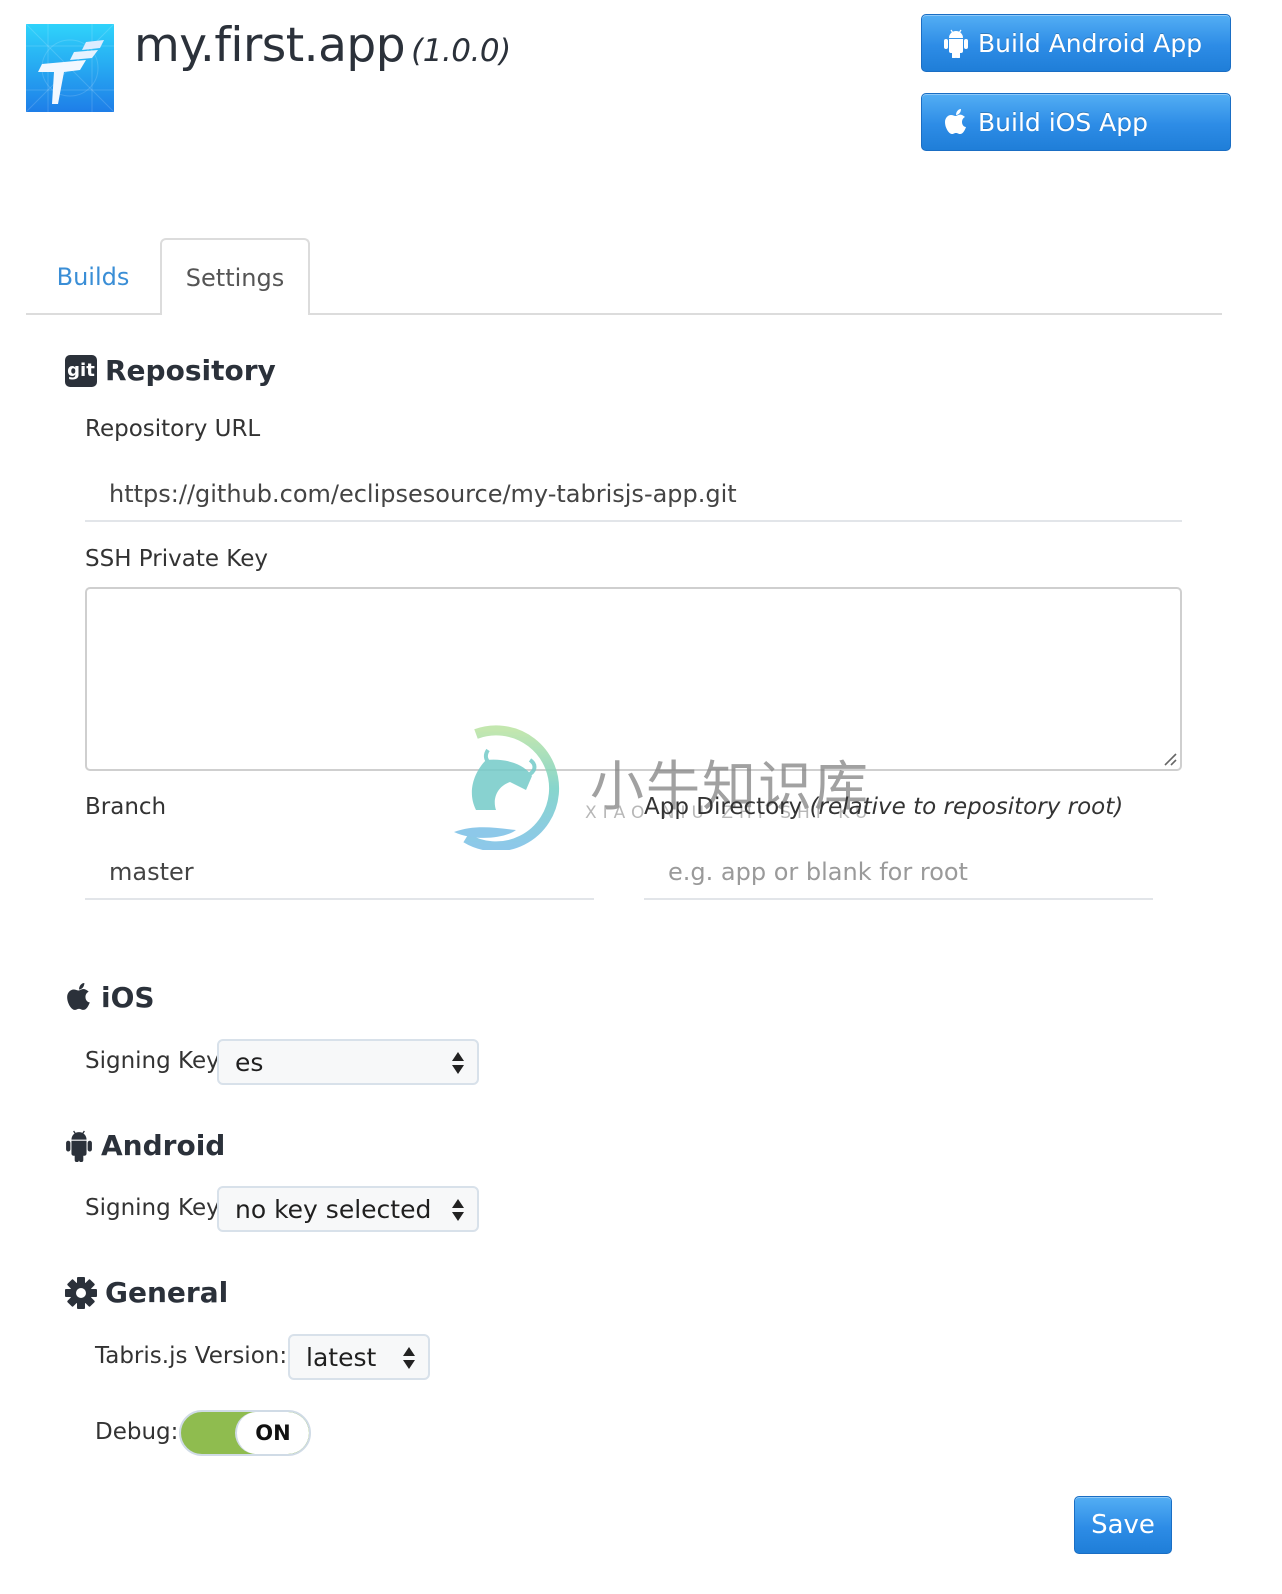 The image size is (1282, 1594). What do you see at coordinates (348, 1062) in the screenshot?
I see `ios-signing-key-select: es` at bounding box center [348, 1062].